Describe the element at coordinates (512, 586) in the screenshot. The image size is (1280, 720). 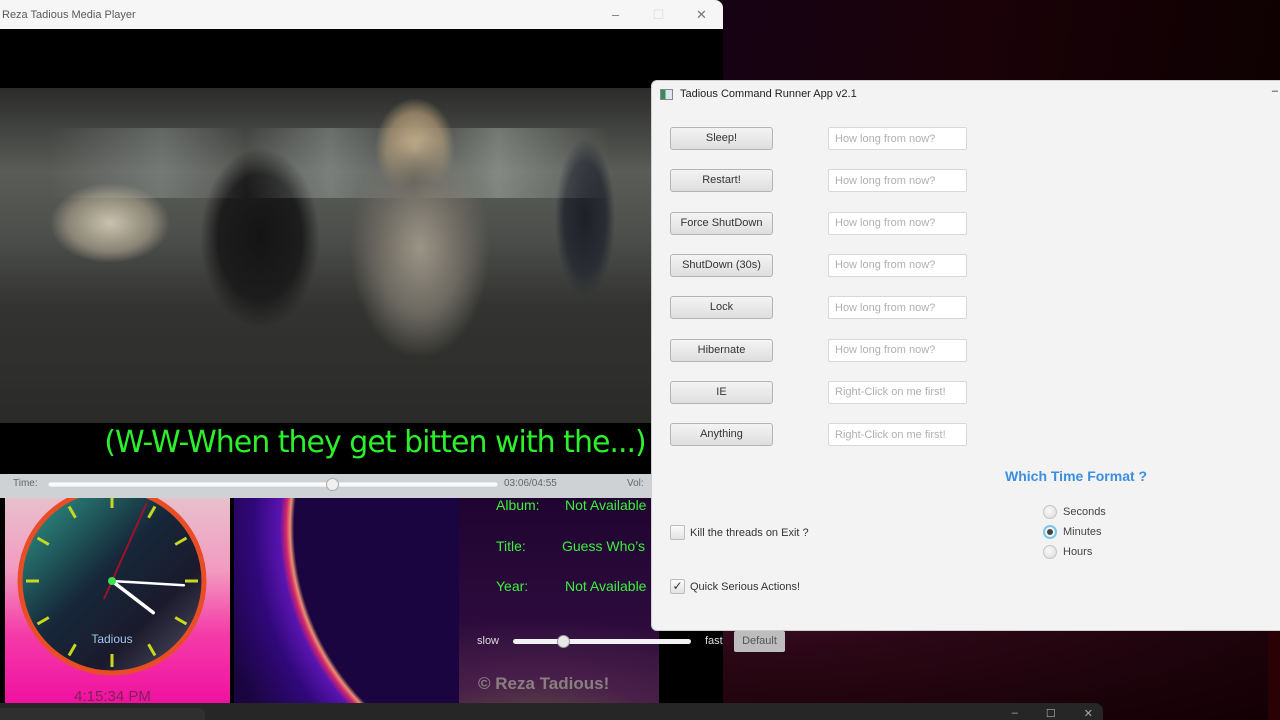
I see `year-label: Year:` at that location.